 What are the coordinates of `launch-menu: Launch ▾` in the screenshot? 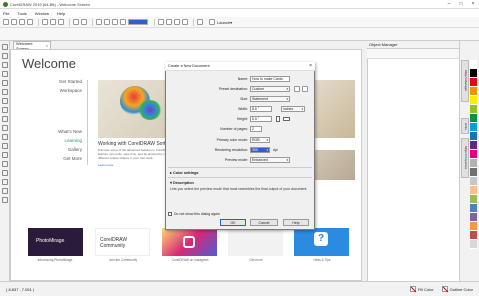 It's located at (220, 22).